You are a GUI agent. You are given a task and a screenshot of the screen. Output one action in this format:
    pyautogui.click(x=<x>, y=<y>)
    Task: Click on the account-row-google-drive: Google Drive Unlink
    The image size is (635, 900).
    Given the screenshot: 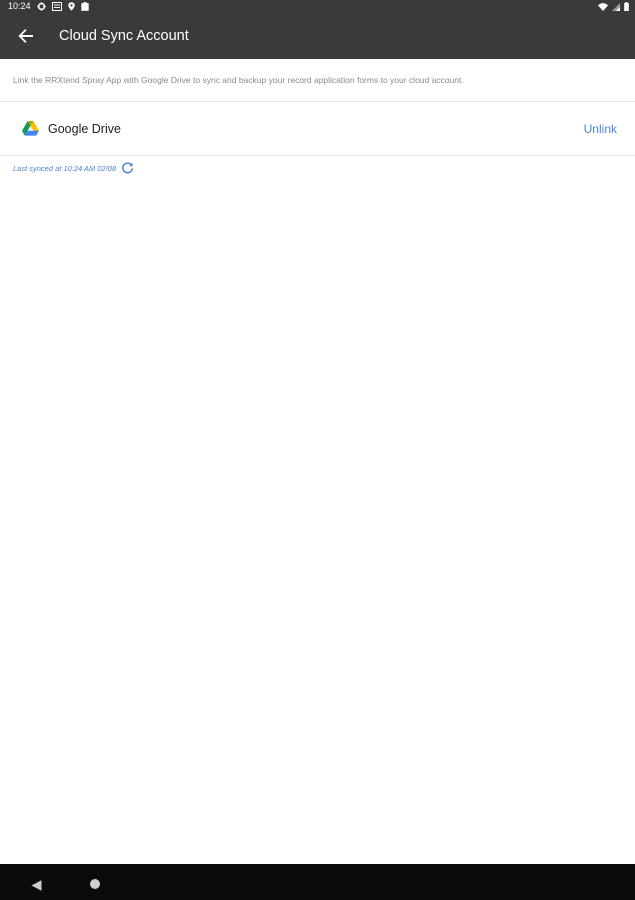 What is the action you would take?
    pyautogui.click(x=317, y=128)
    